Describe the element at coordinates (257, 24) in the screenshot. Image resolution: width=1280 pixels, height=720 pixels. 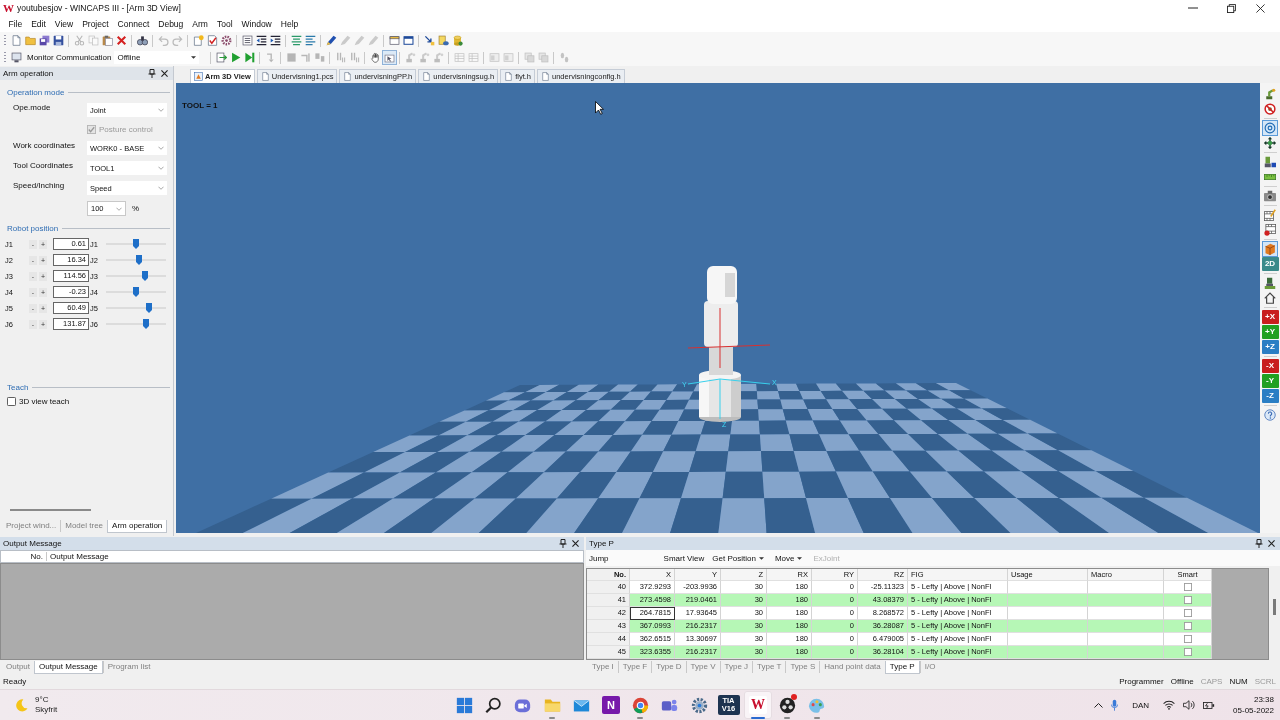
I see `menu-item: Window` at that location.